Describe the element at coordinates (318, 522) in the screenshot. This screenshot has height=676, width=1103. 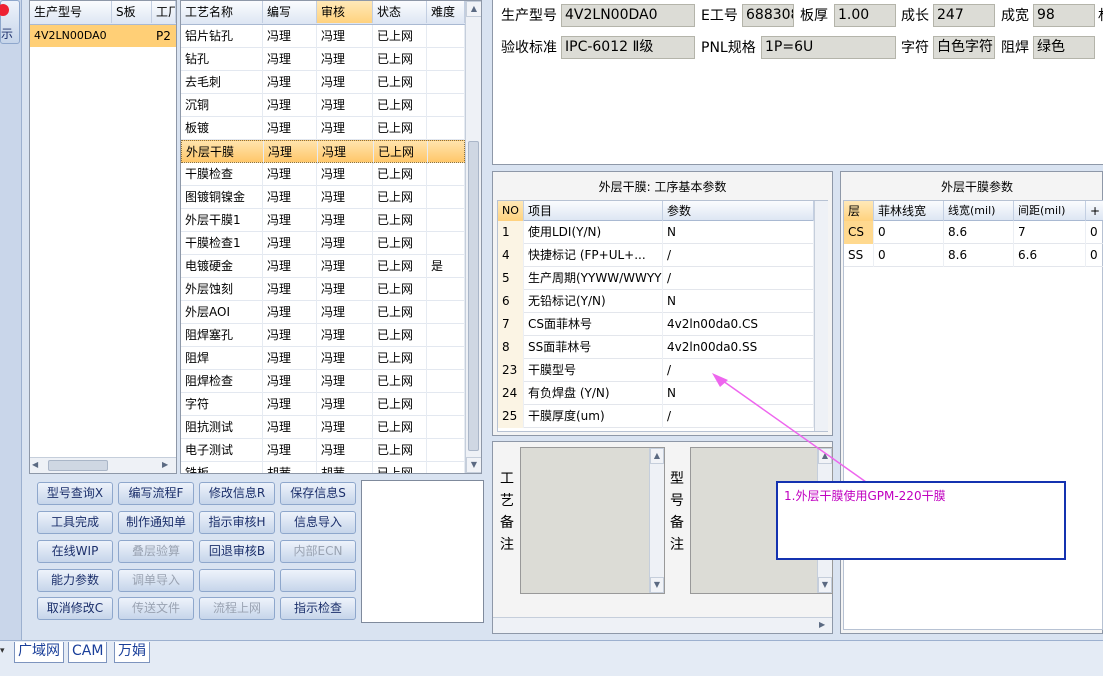
I see `button-7: 信息导入` at that location.